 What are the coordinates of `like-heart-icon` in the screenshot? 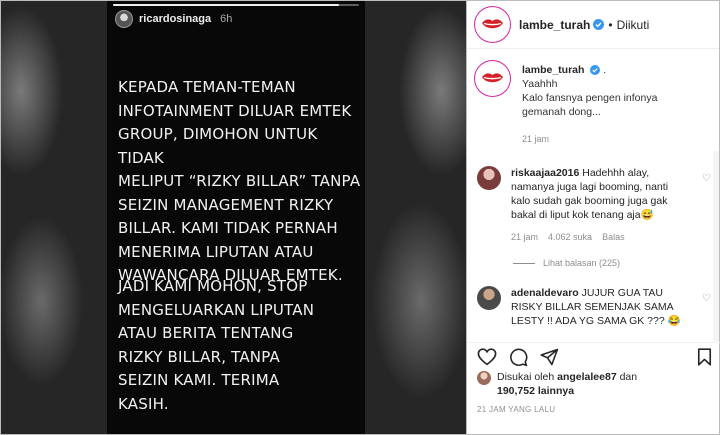 It's located at (487, 357).